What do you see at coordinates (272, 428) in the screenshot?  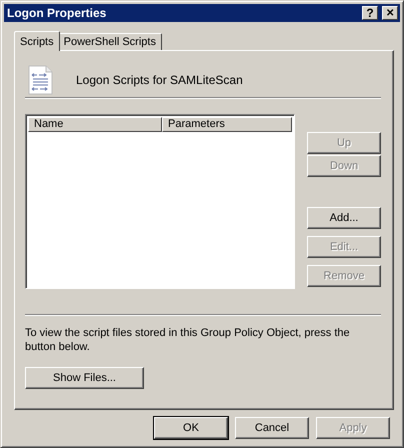 I see `dialog-button: Cancel` at bounding box center [272, 428].